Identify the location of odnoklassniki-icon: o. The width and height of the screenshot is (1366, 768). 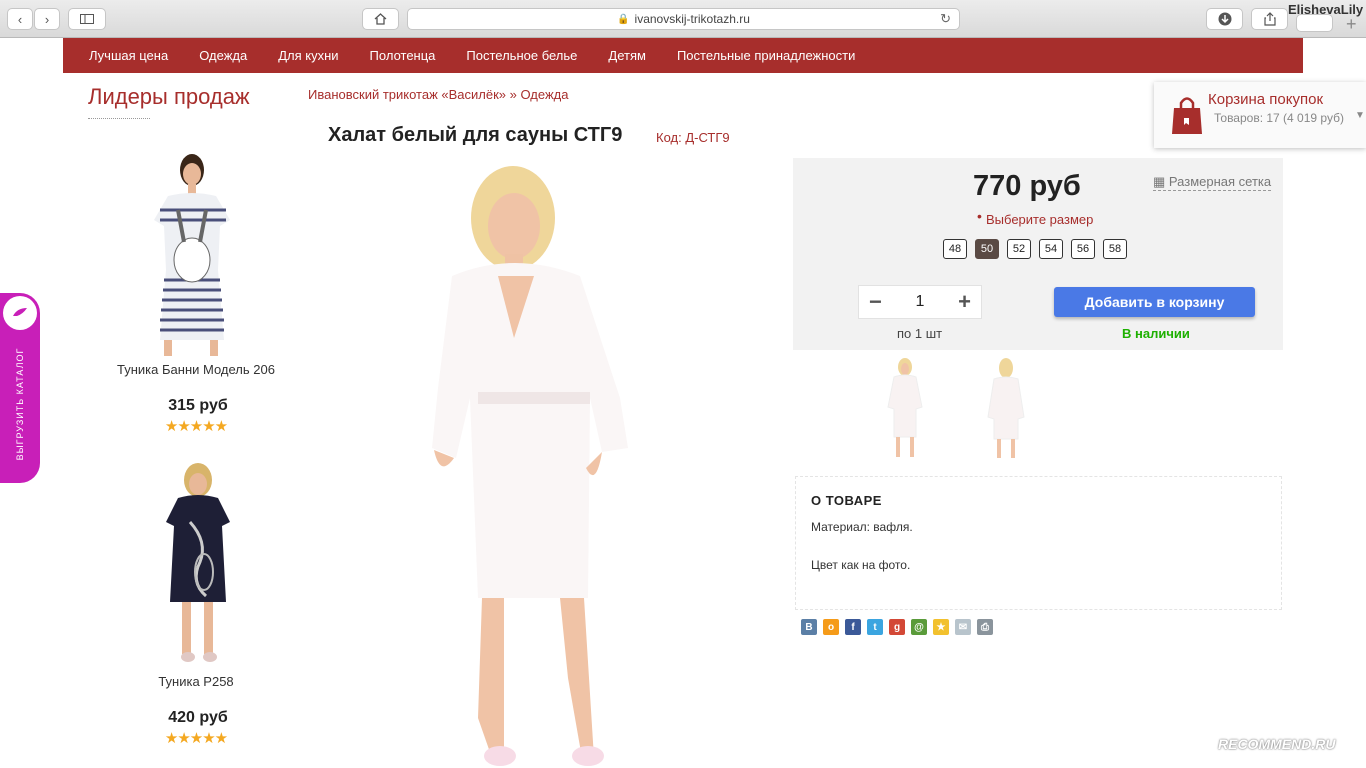
(831, 627).